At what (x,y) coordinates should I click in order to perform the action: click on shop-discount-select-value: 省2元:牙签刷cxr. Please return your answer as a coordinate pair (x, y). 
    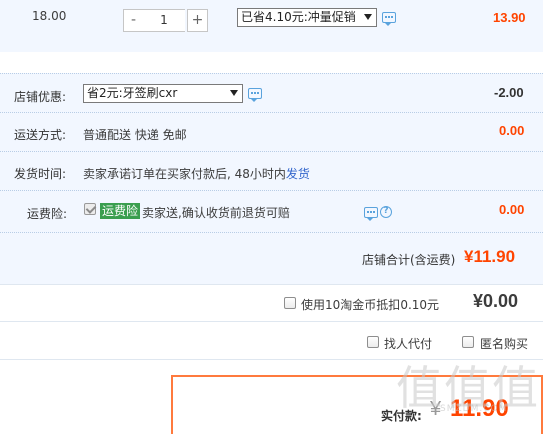
    Looking at the image, I should click on (132, 93).